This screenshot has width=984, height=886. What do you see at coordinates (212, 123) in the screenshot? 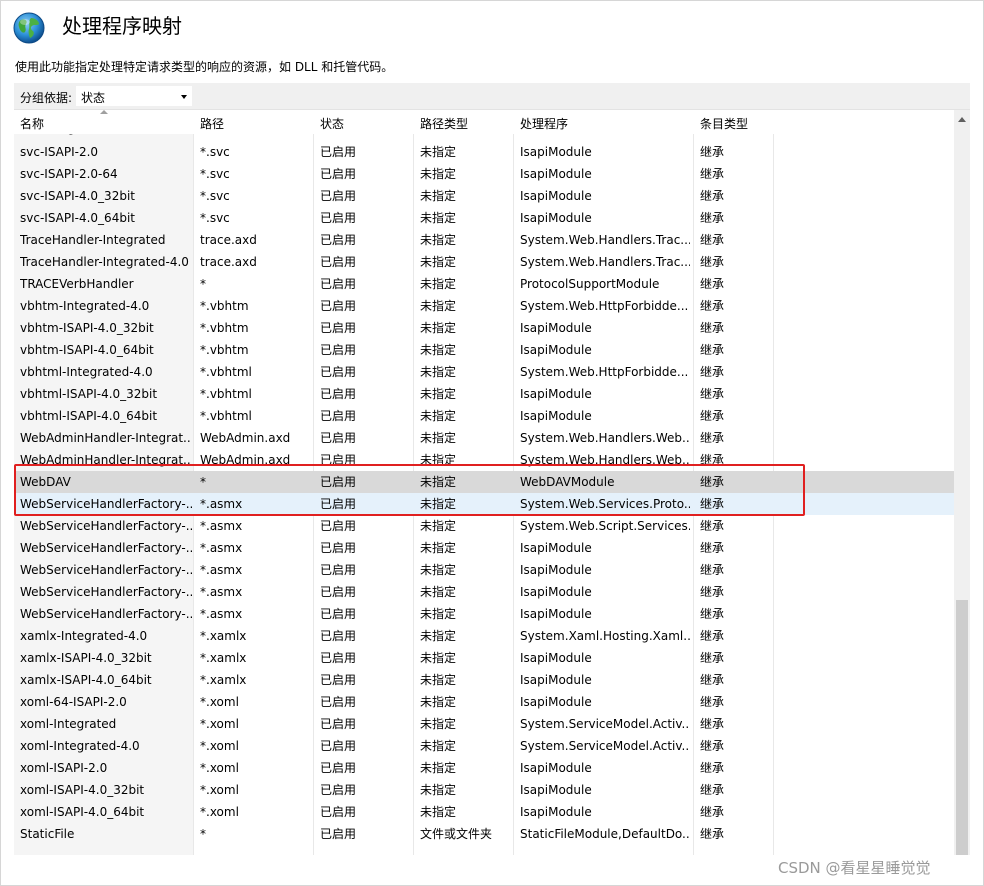
I see `column-header-path: 路径` at bounding box center [212, 123].